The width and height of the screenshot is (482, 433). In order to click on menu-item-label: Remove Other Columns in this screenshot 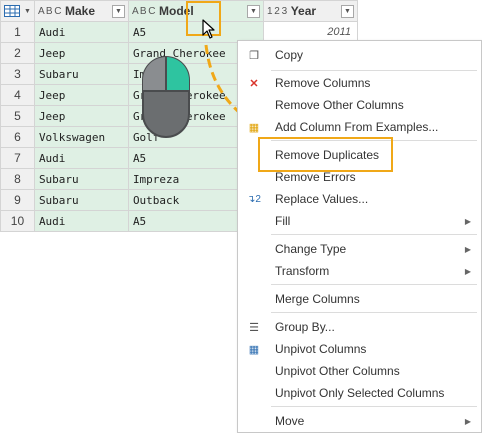, I will do `click(339, 105)`.